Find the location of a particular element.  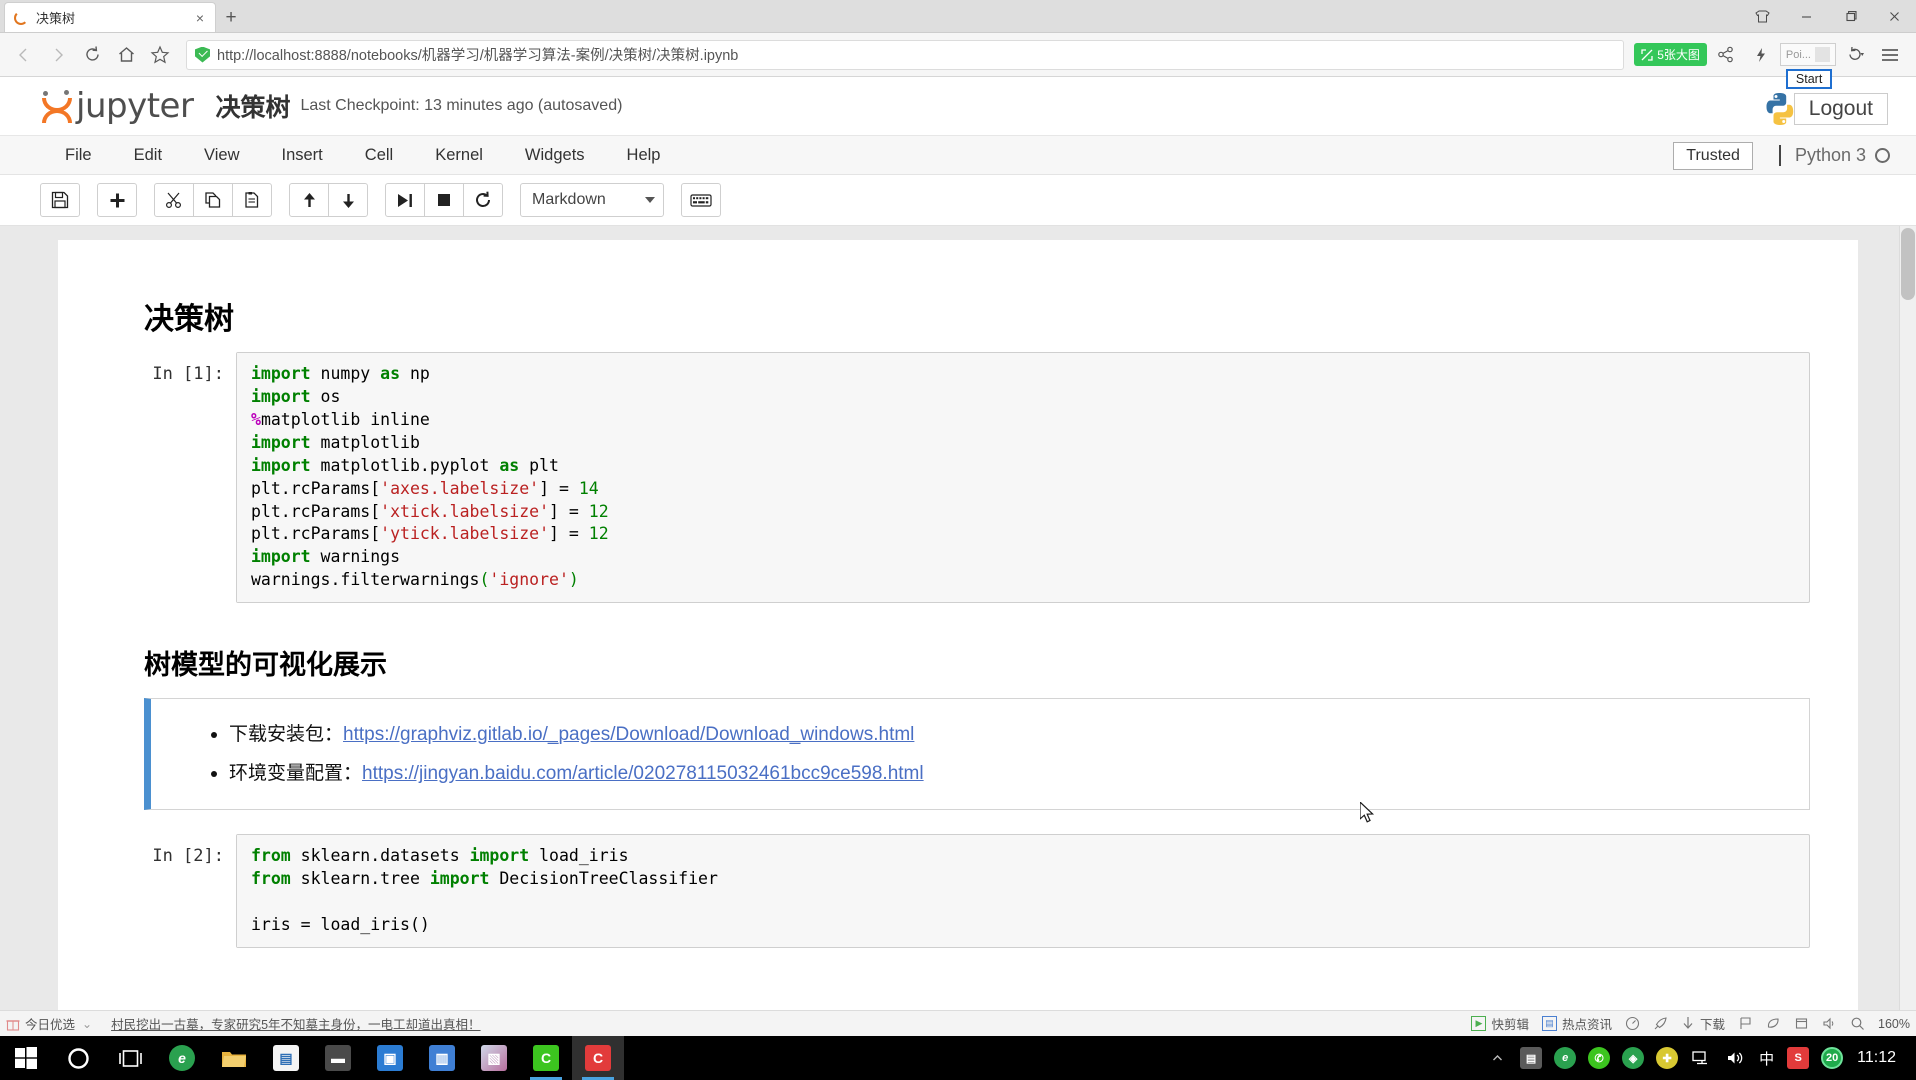

cut-cell-button is located at coordinates (174, 200).